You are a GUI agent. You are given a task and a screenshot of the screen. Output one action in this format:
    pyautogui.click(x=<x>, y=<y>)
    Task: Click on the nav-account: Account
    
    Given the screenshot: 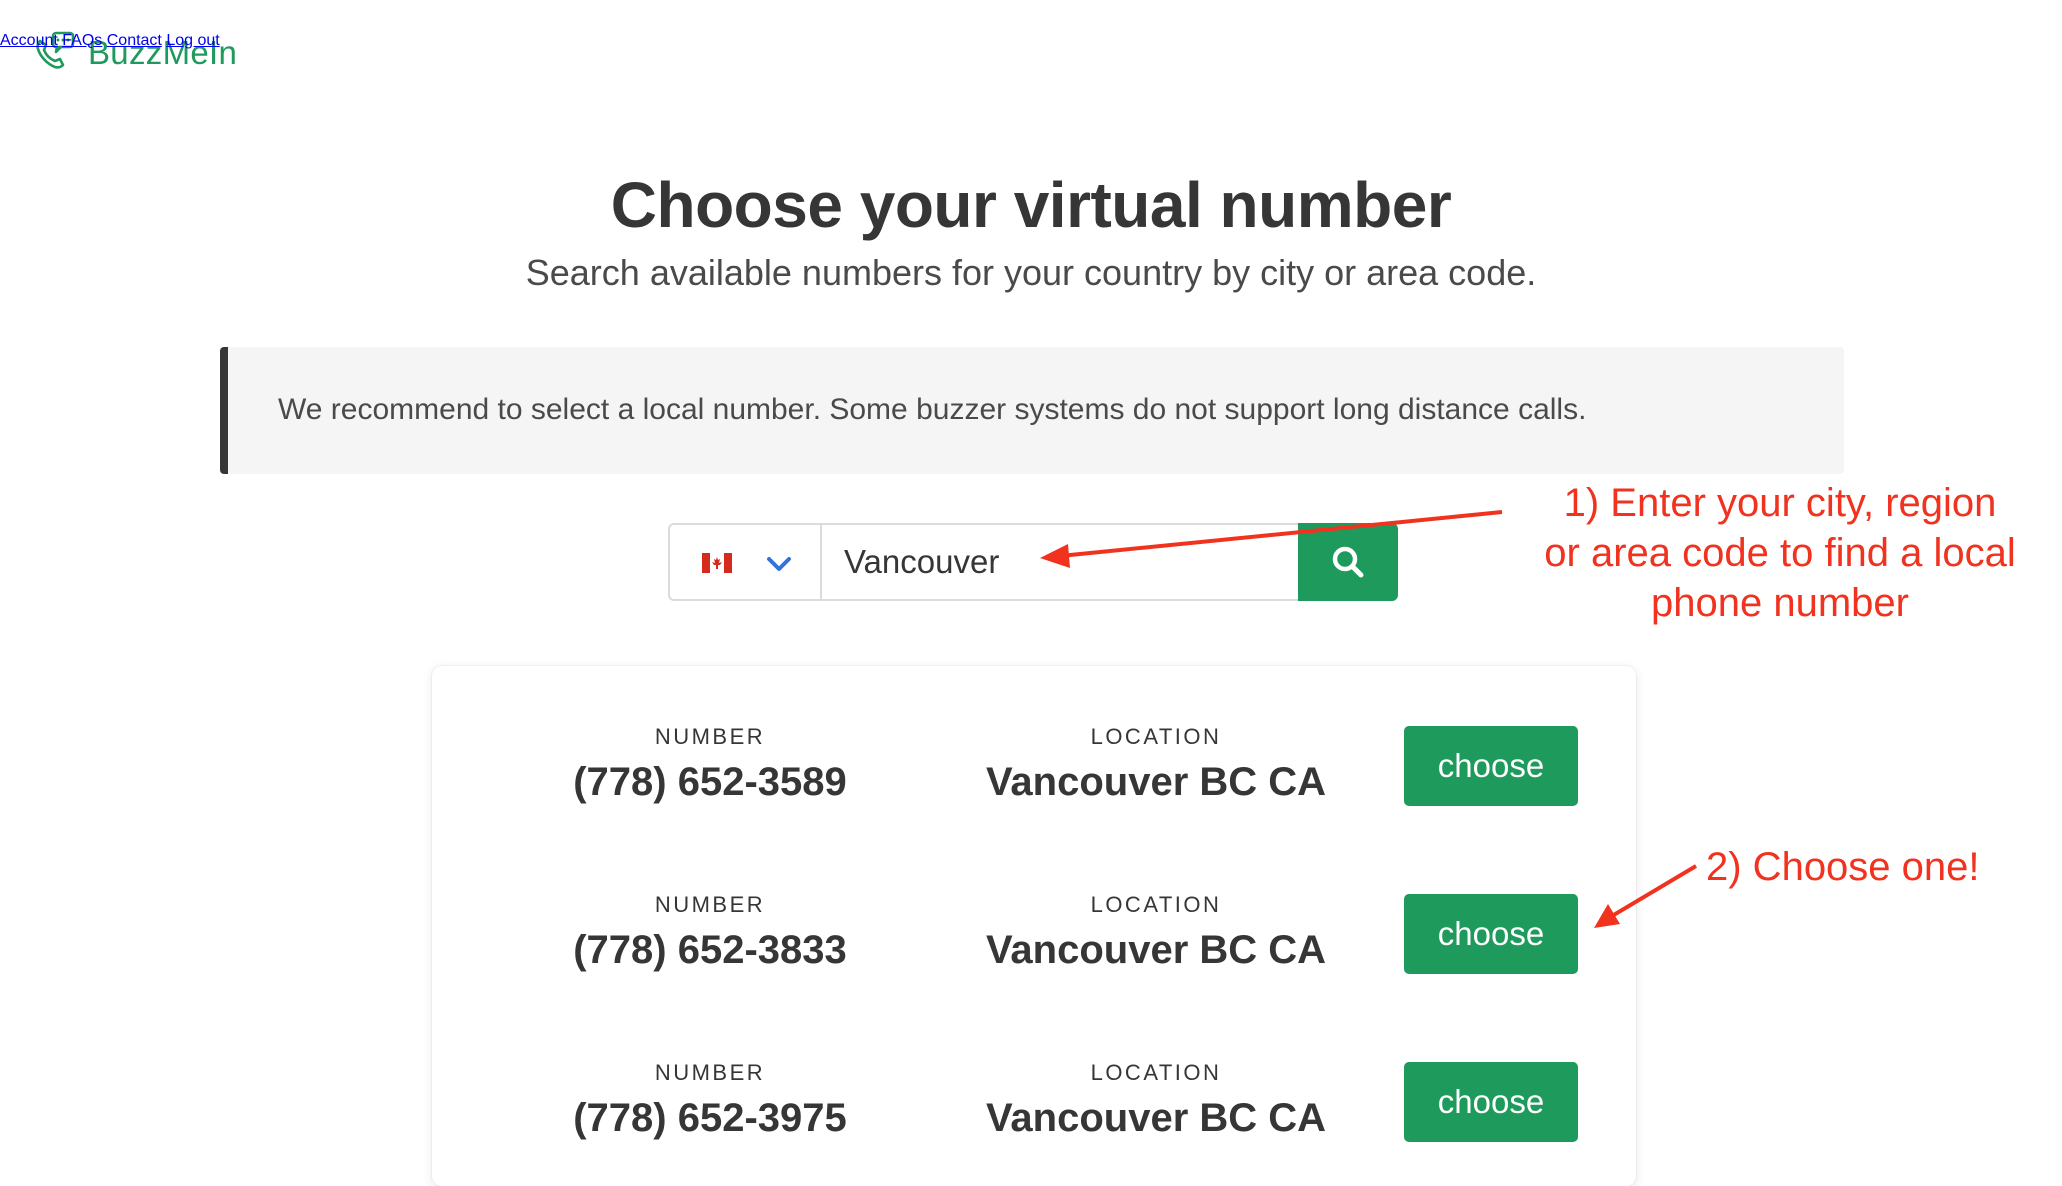 What is the action you would take?
    pyautogui.click(x=29, y=40)
    